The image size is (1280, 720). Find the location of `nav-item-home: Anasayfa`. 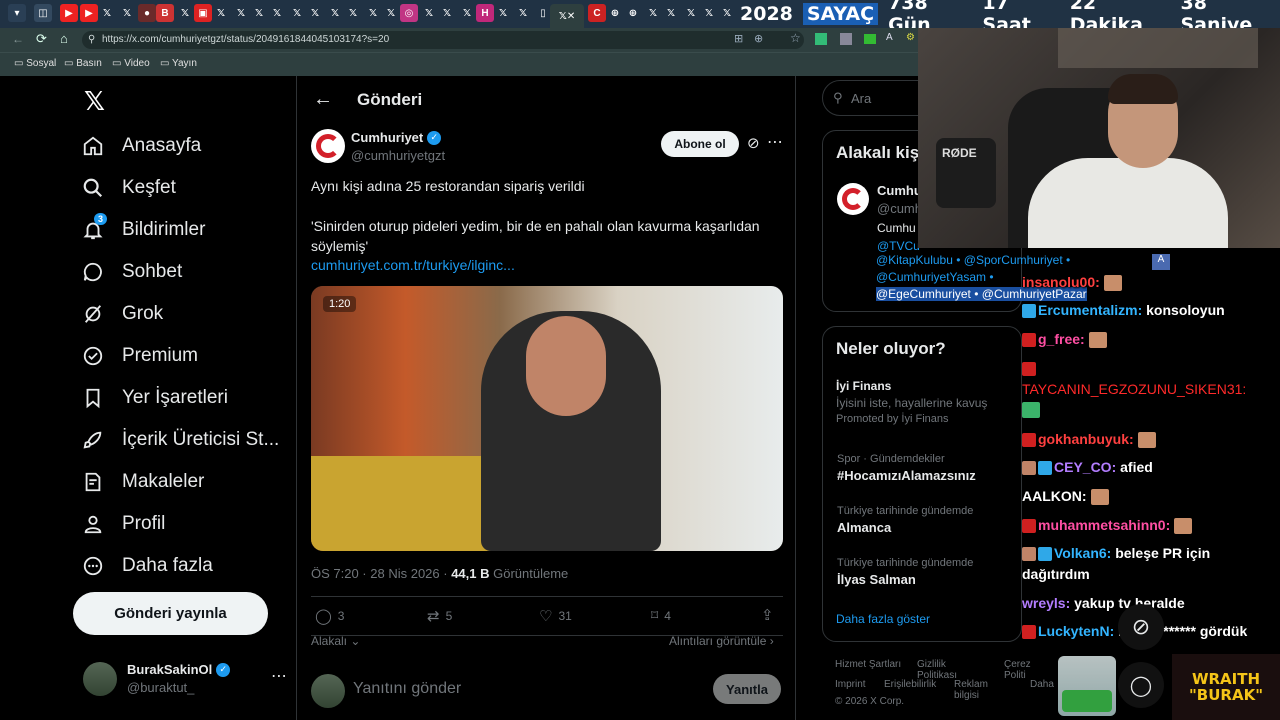

nav-item-home: Anasayfa is located at coordinates (141, 146).